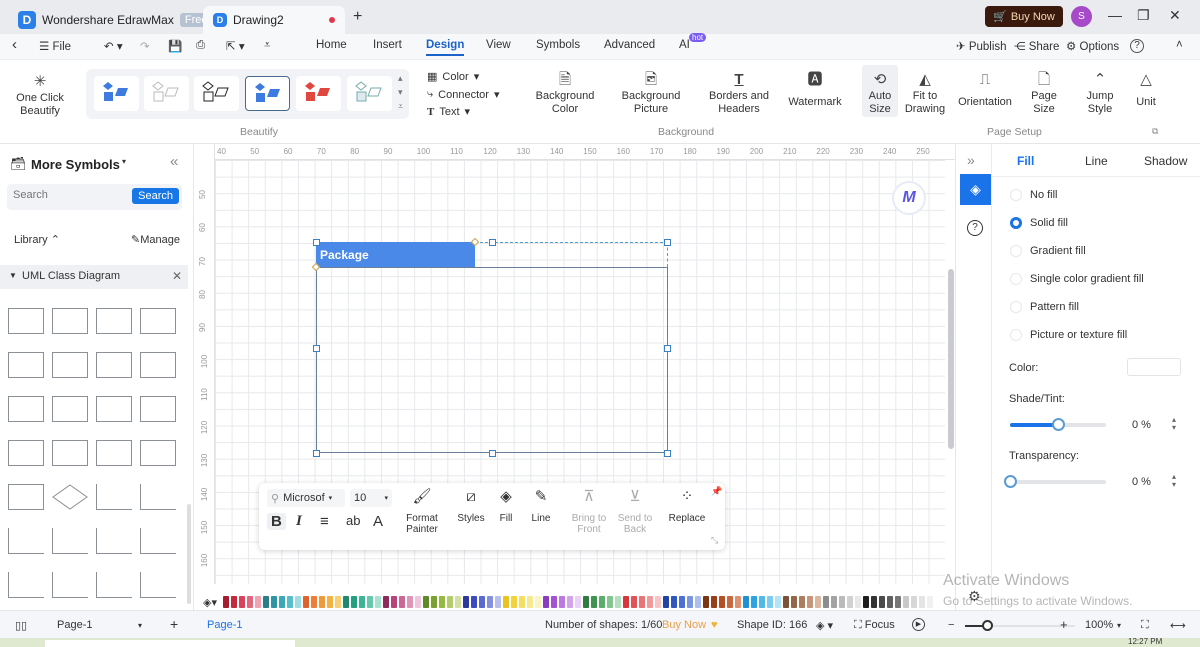 The height and width of the screenshot is (647, 1200). What do you see at coordinates (1044, 92) in the screenshot?
I see `page-size-button: 🗋 Page Size` at bounding box center [1044, 92].